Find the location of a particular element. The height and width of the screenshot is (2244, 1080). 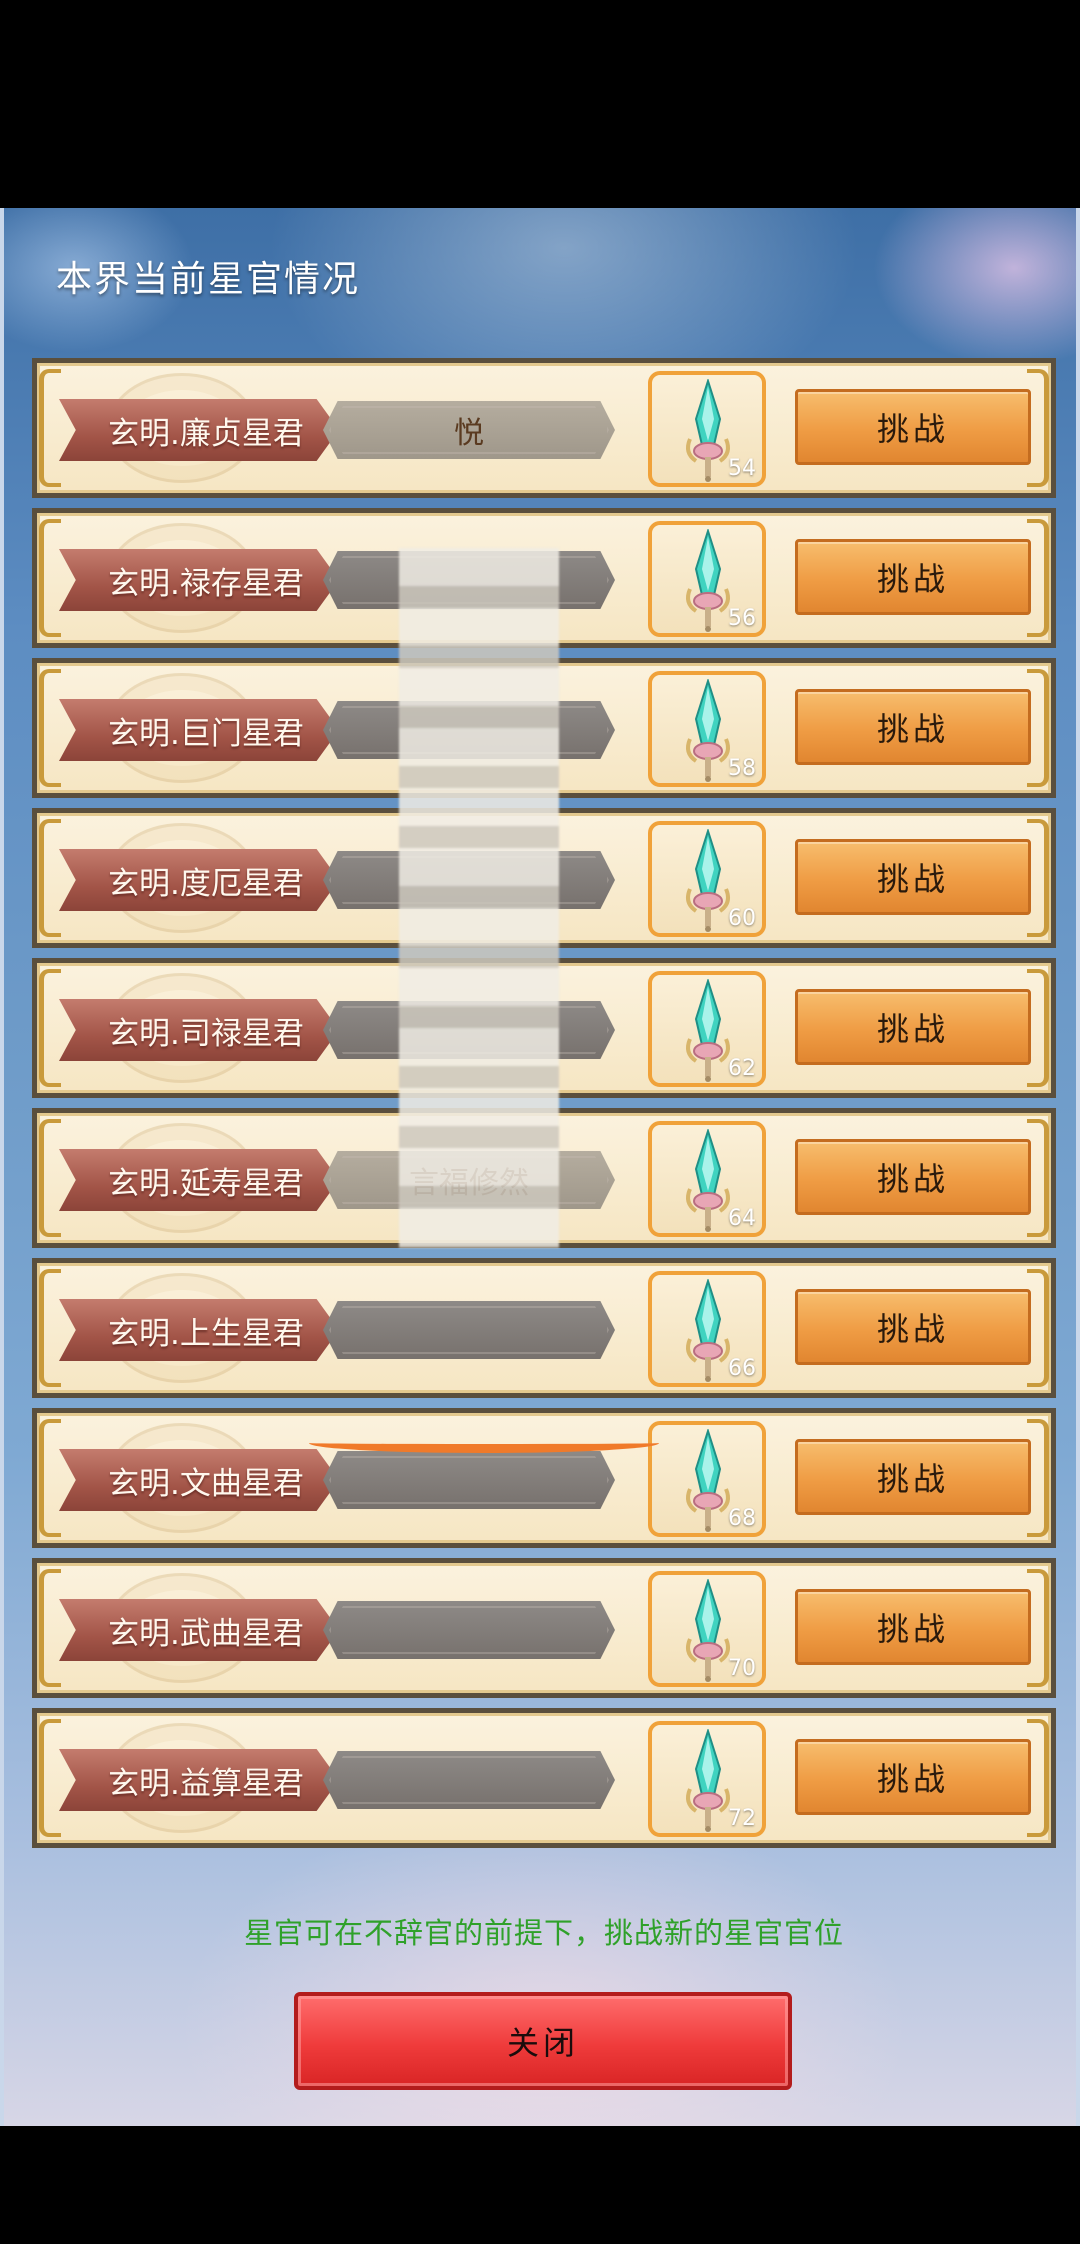

highlight-scribble is located at coordinates (484, 1443).